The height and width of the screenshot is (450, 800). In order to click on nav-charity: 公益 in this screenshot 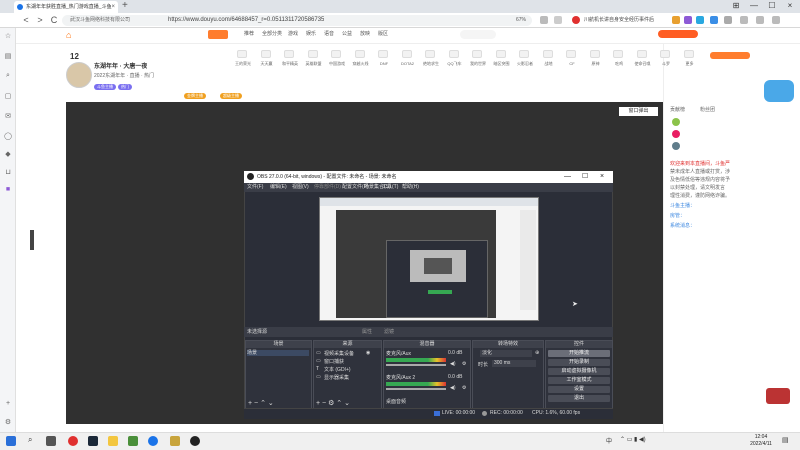, I will do `click(347, 33)`.